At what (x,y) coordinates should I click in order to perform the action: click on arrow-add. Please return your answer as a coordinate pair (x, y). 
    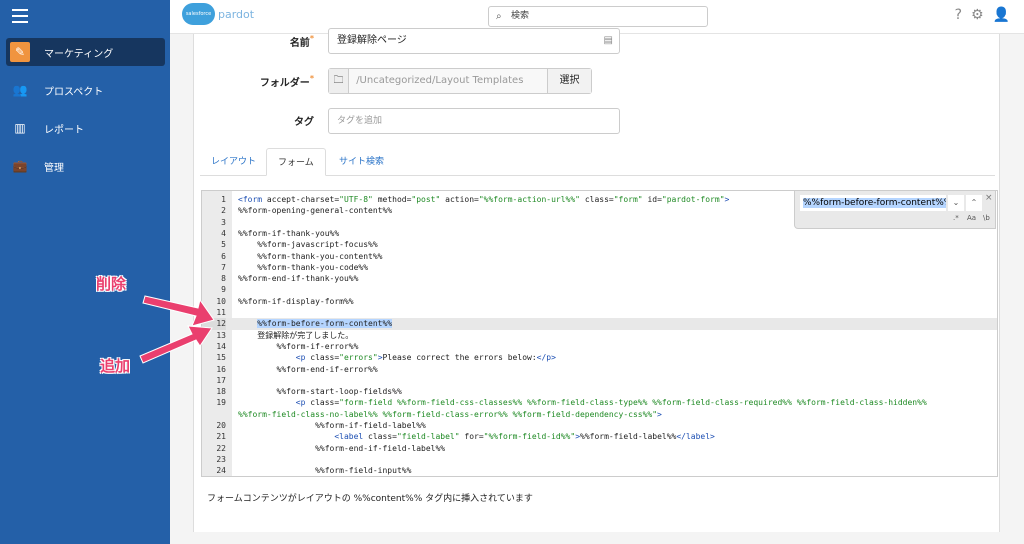
    Looking at the image, I should click on (176, 344).